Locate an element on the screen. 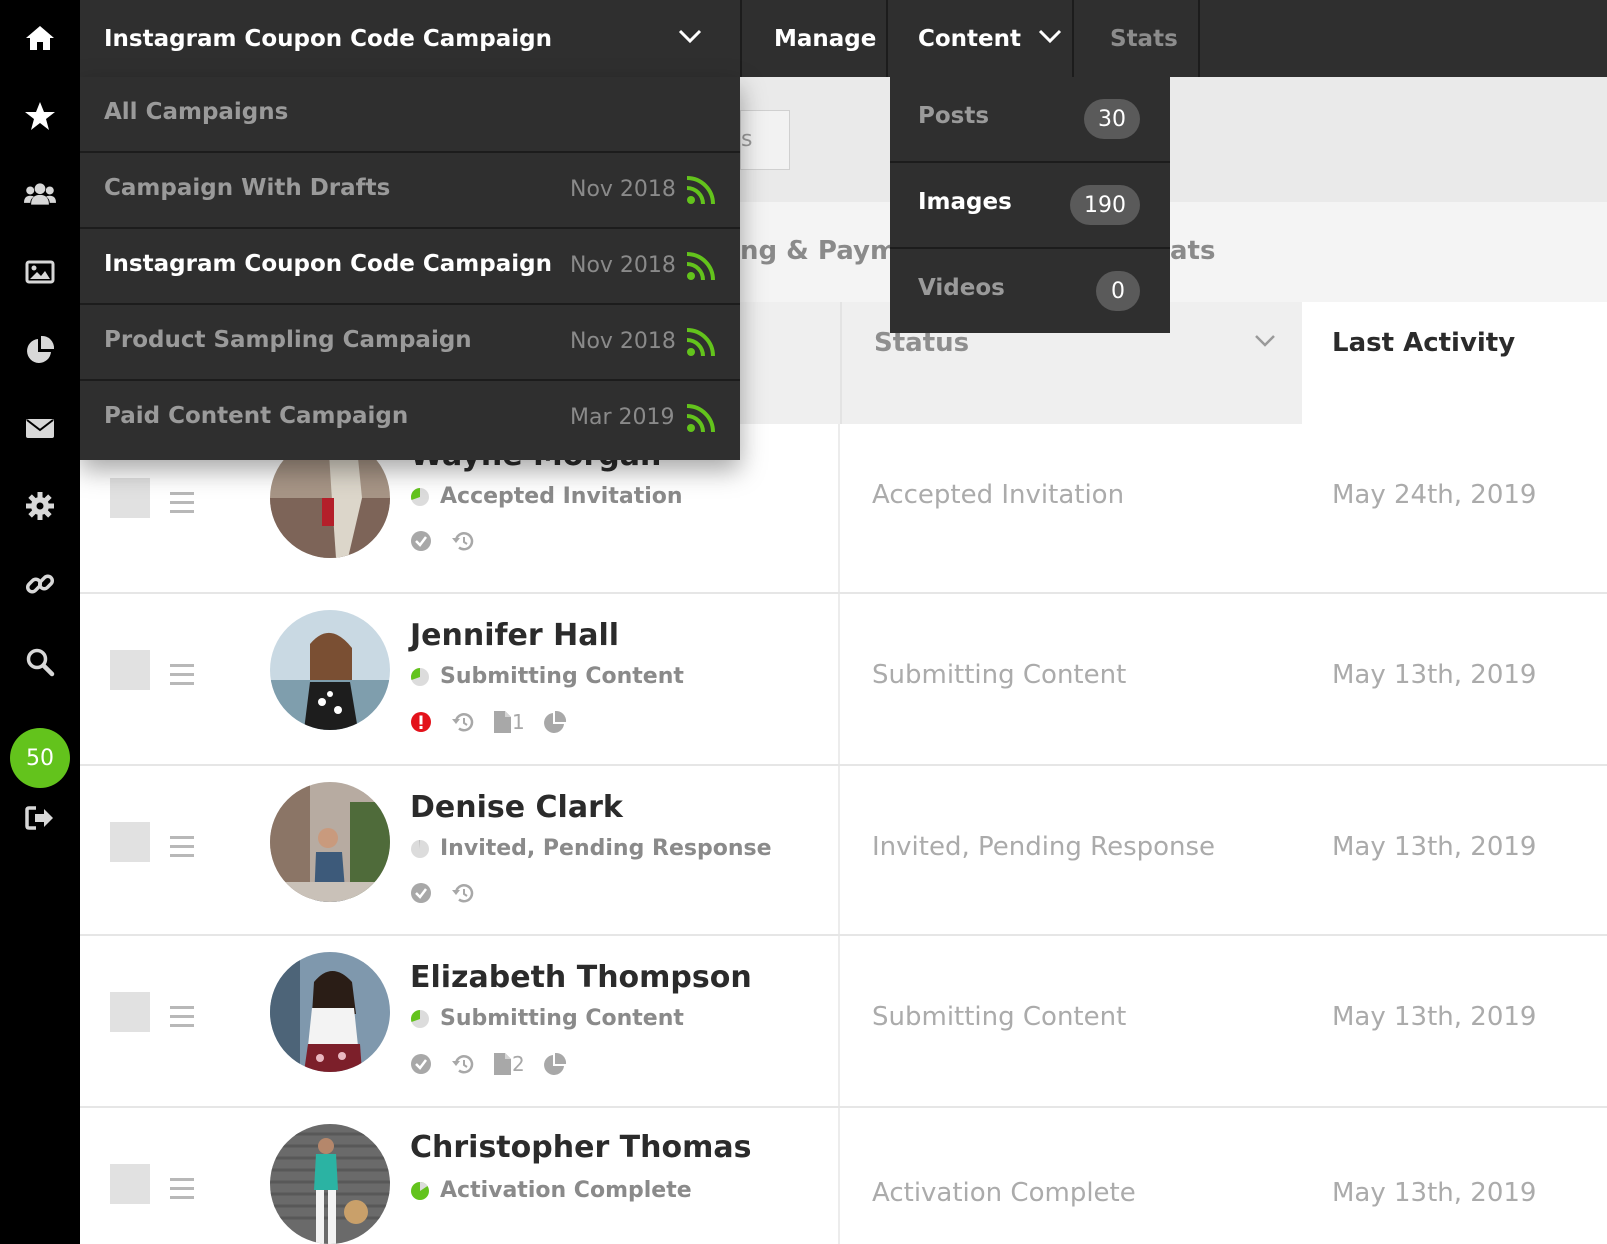  image-icon is located at coordinates (40, 272).